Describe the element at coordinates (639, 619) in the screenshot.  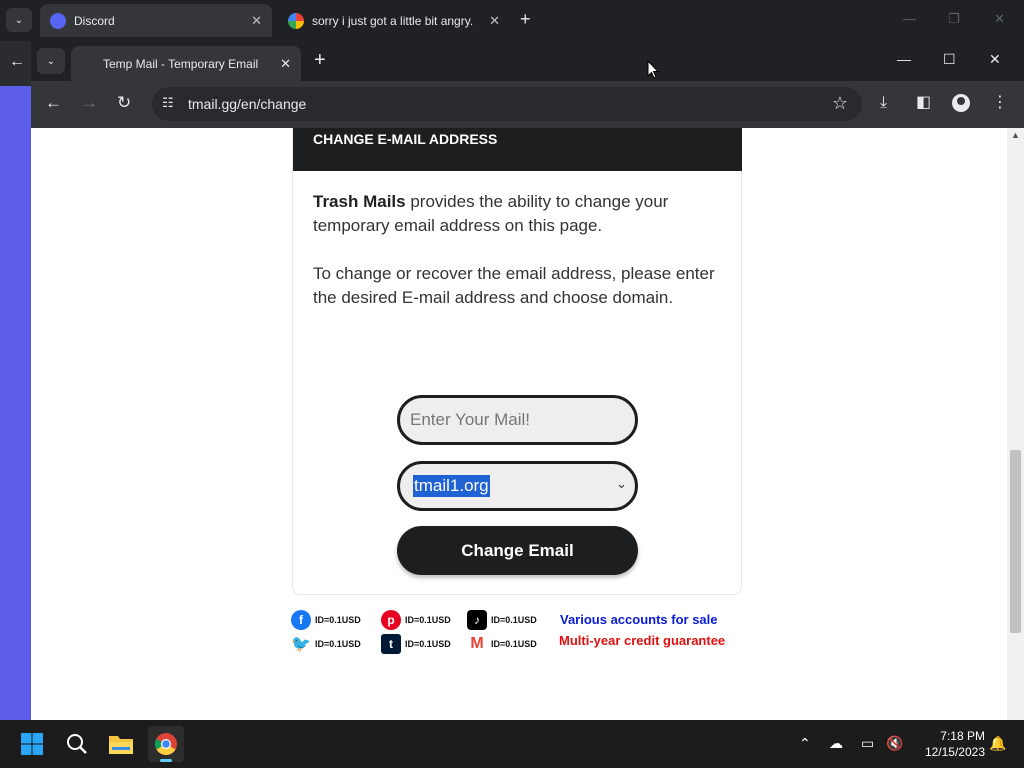
I see `ad-line-1: Various accounts for sale` at that location.